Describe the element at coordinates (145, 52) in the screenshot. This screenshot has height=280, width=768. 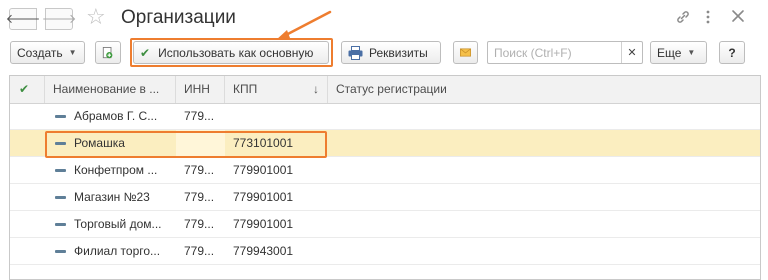
I see `checkmark-icon: ✔` at that location.